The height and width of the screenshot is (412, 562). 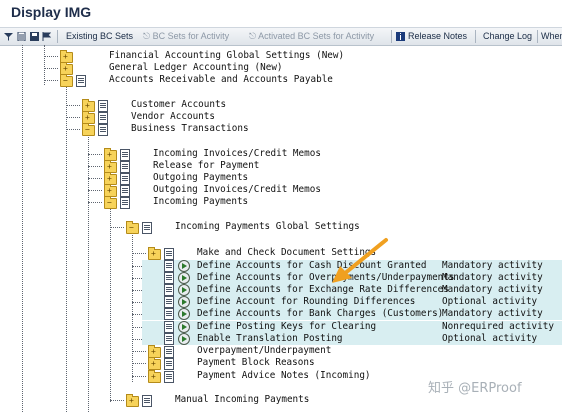 I want to click on activated-bc-sets-button: ⎋ Activated BC Sets for Activity, so click(x=311, y=36).